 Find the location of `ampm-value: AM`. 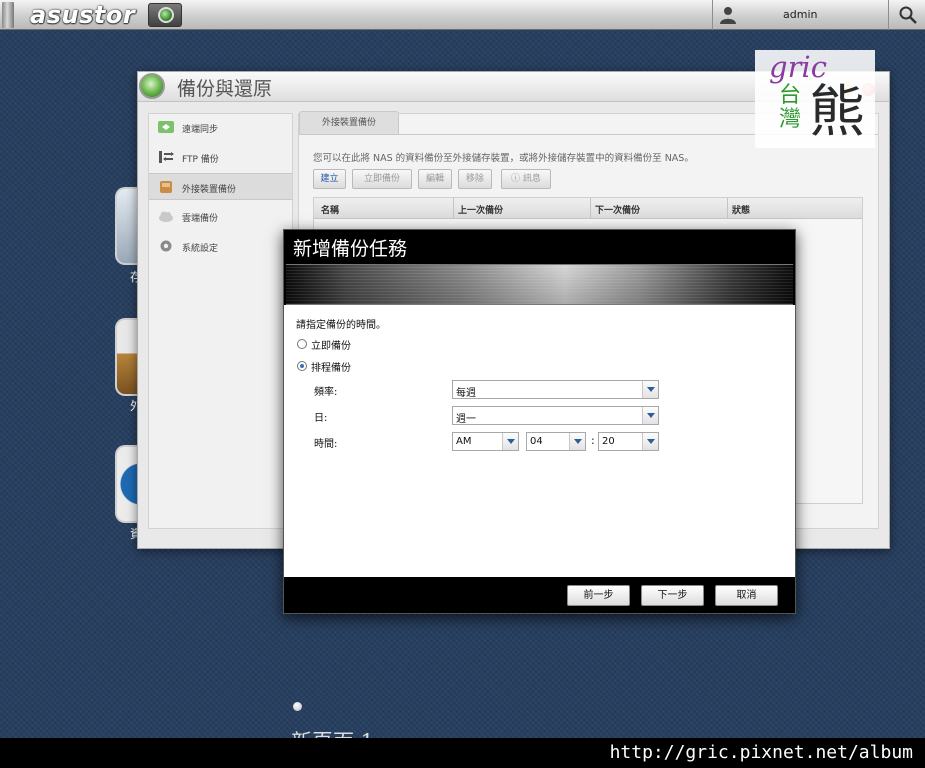

ampm-value: AM is located at coordinates (464, 441).